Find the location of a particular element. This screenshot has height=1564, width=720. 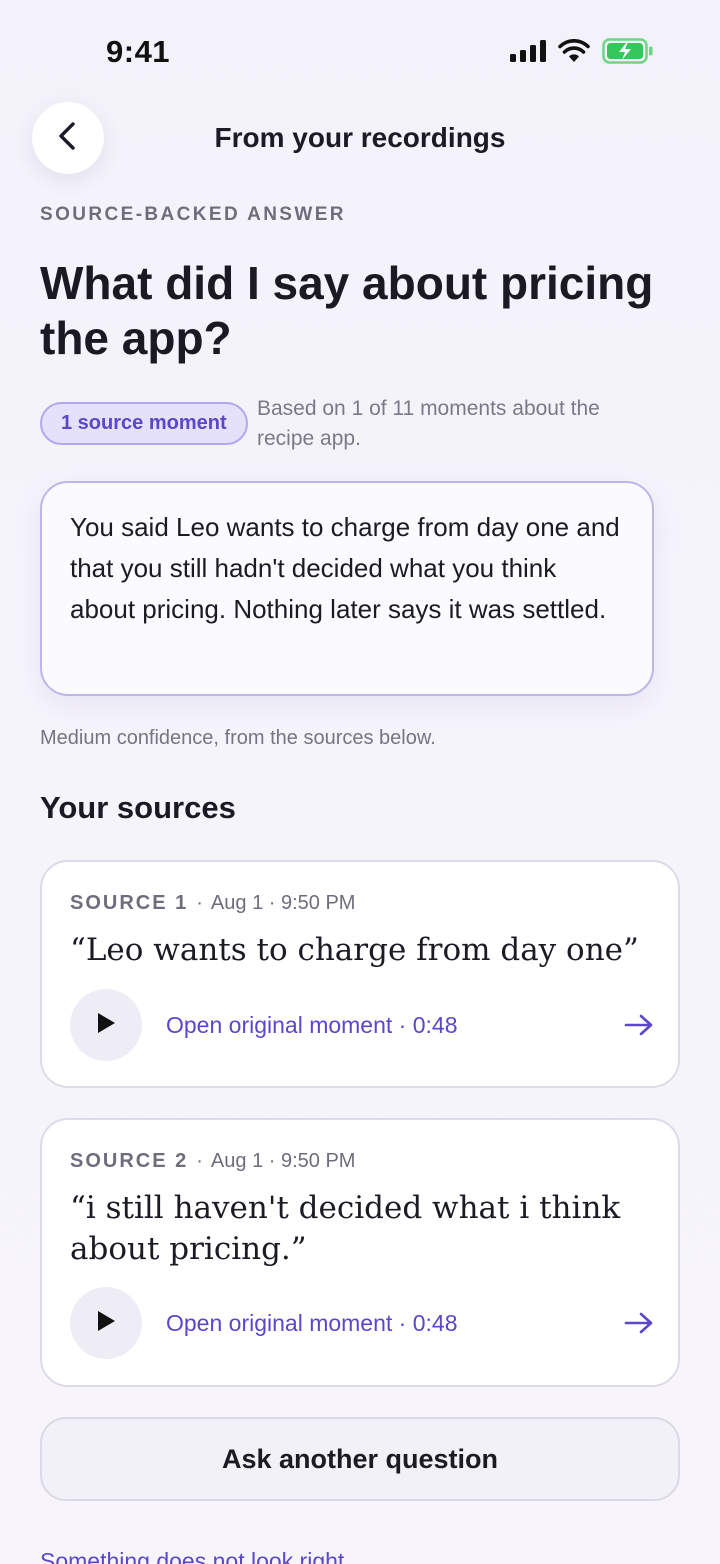

eyebrow-label: SOURCE-BACKED ANSWER is located at coordinates (193, 214).